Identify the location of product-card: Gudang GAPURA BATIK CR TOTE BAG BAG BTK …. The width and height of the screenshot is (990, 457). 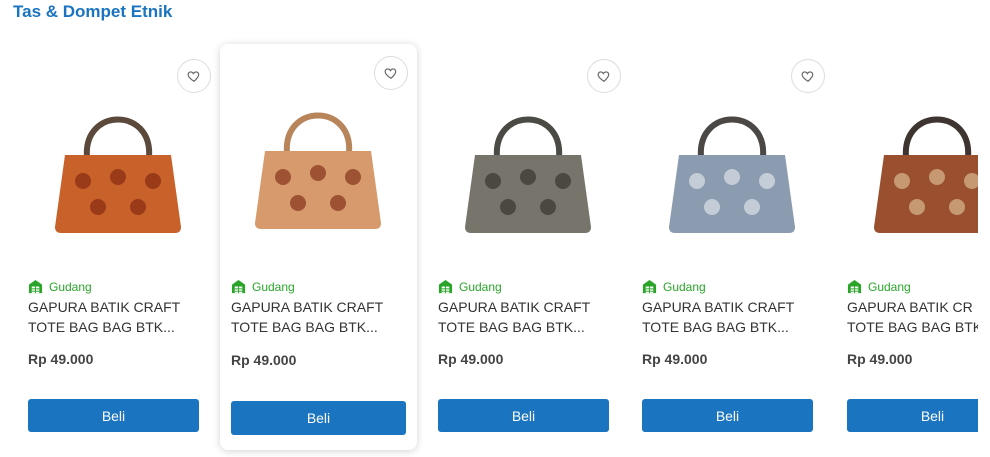
(908, 247).